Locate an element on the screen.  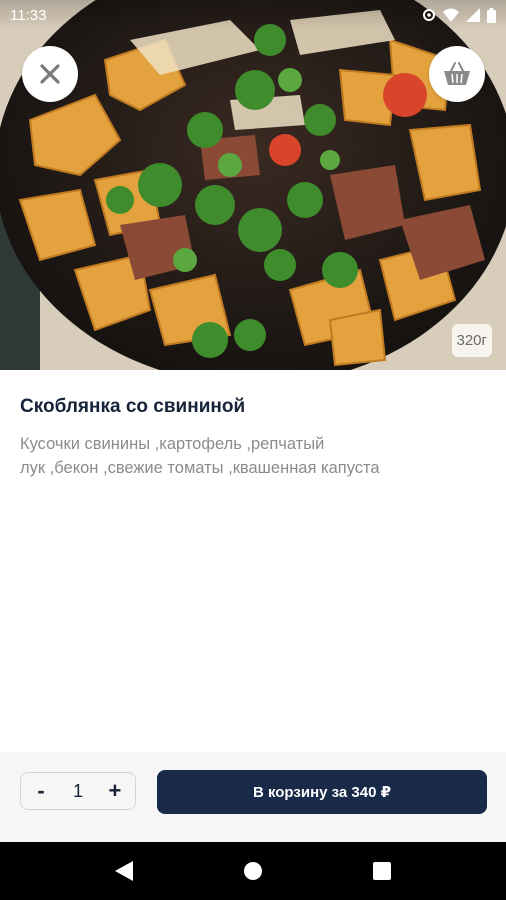
close-button is located at coordinates (50, 74).